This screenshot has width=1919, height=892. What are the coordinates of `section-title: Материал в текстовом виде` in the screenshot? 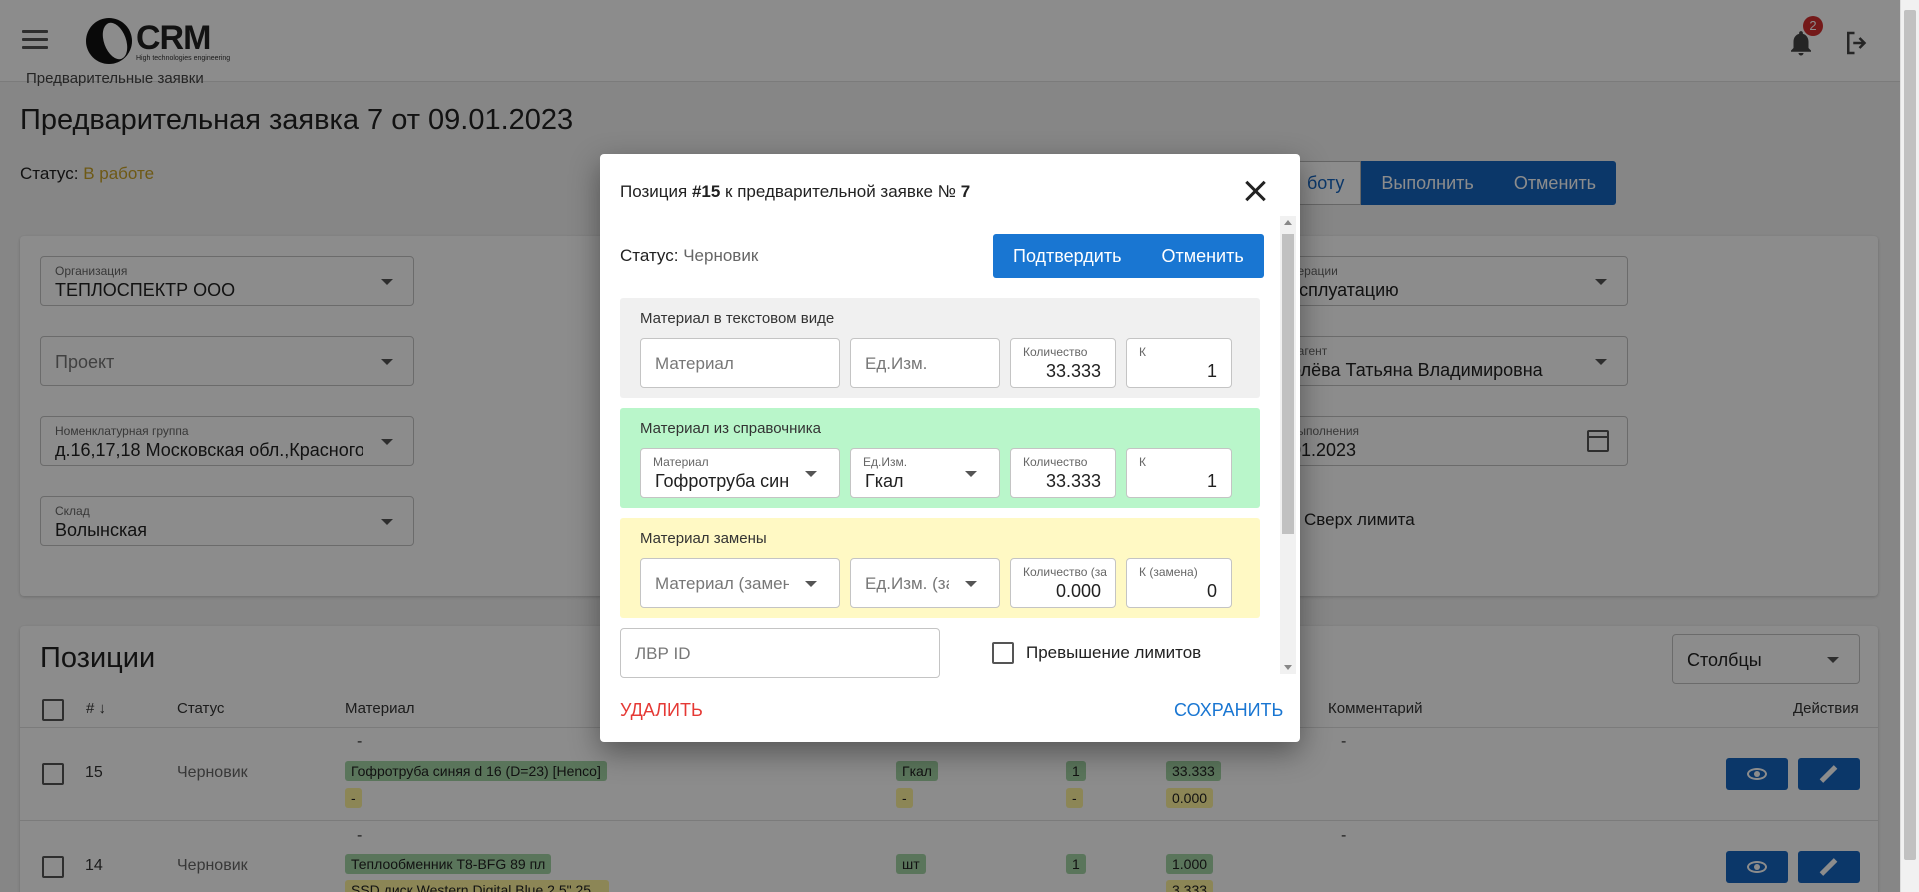 It's located at (737, 318).